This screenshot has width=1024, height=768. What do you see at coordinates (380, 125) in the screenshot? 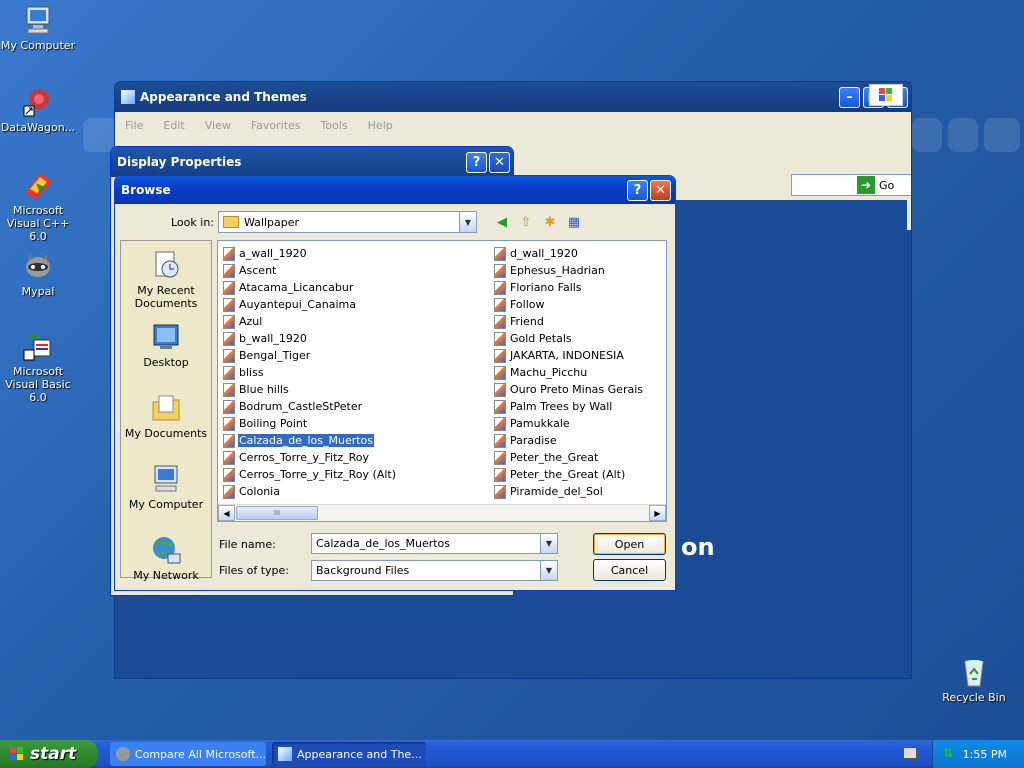
I see `menu-help: Help` at bounding box center [380, 125].